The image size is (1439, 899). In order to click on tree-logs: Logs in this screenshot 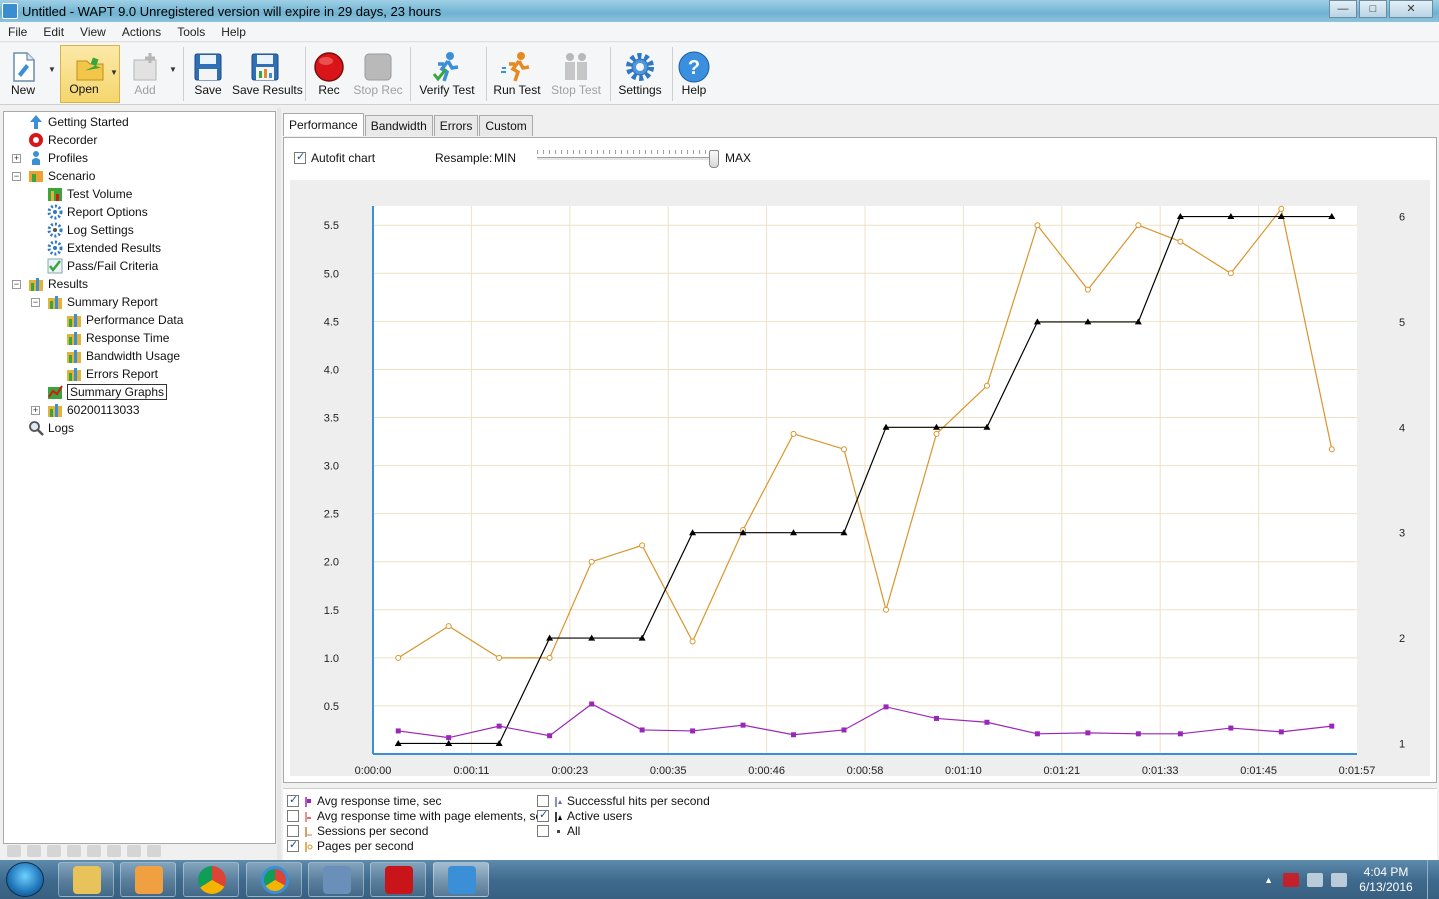, I will do `click(51, 428)`.